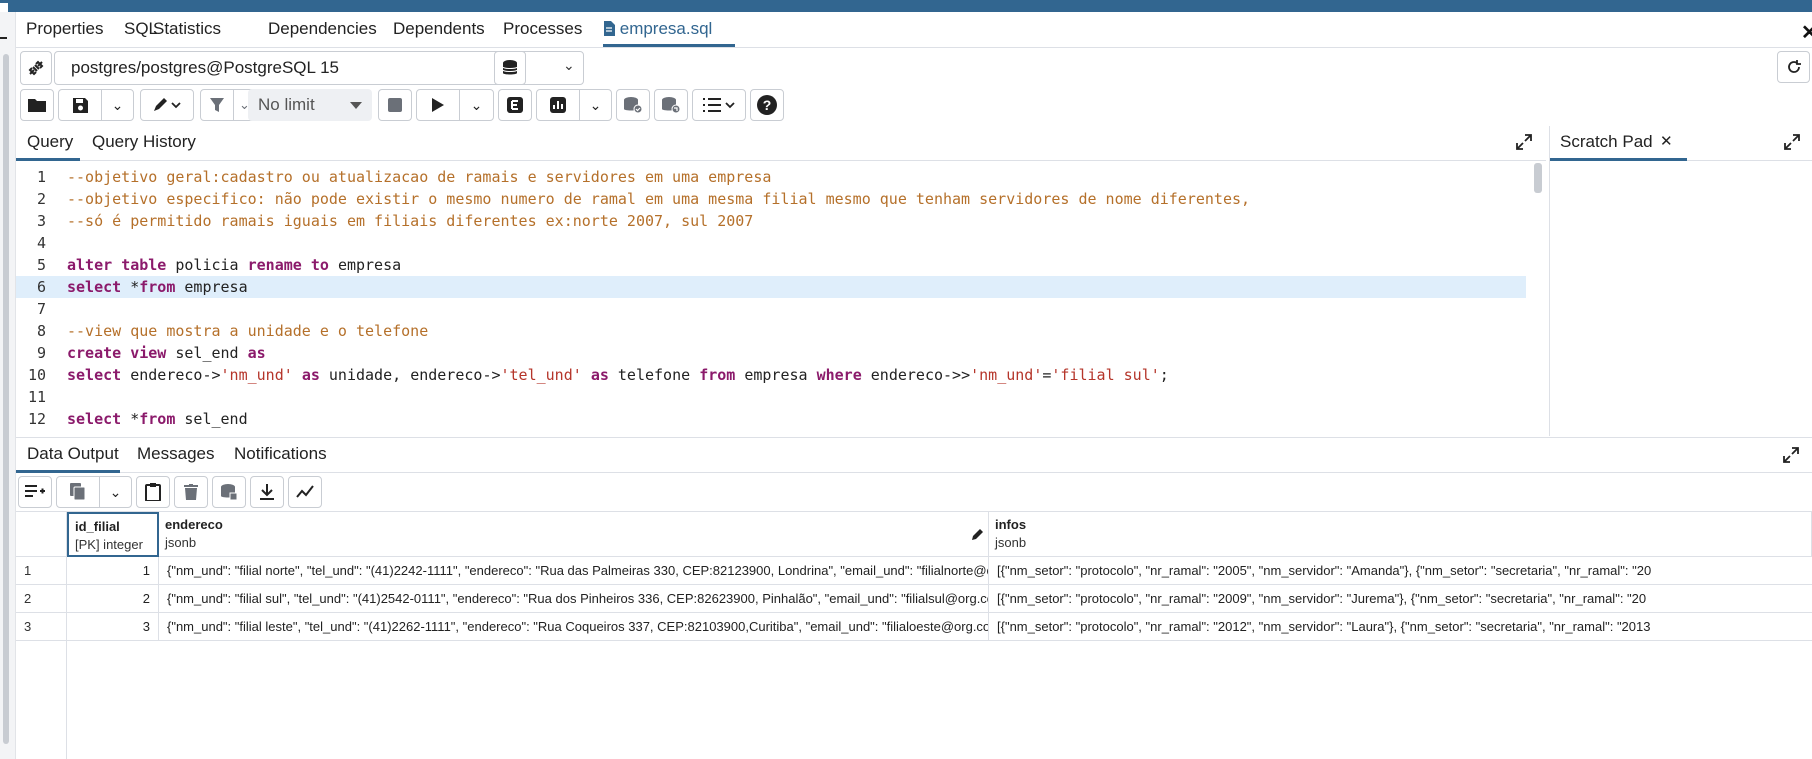  I want to click on explain-button, so click(515, 105).